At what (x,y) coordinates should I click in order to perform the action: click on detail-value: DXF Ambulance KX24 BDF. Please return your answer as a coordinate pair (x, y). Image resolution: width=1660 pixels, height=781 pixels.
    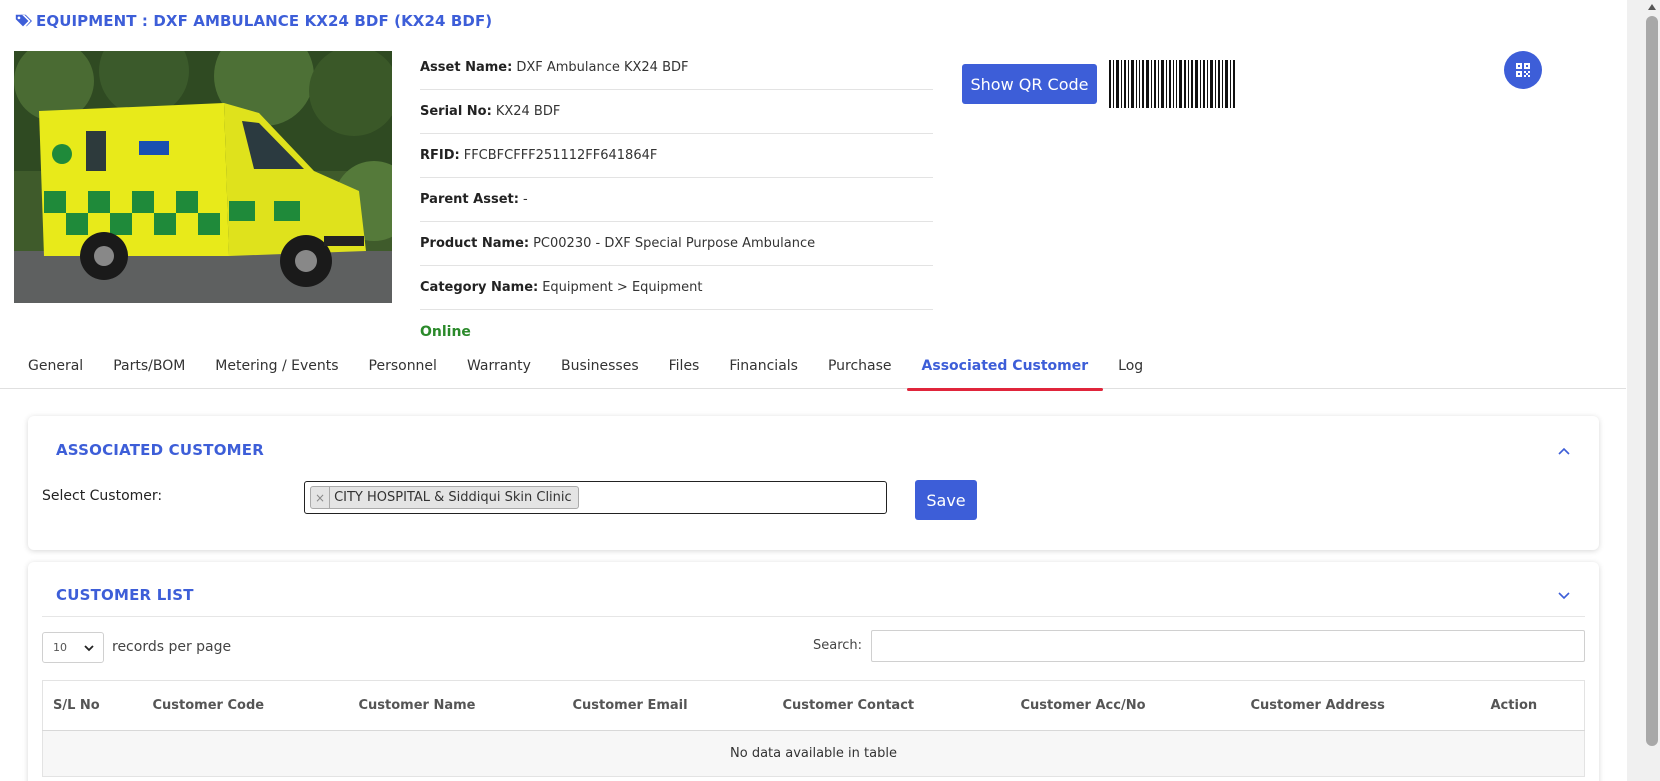
    Looking at the image, I should click on (602, 67).